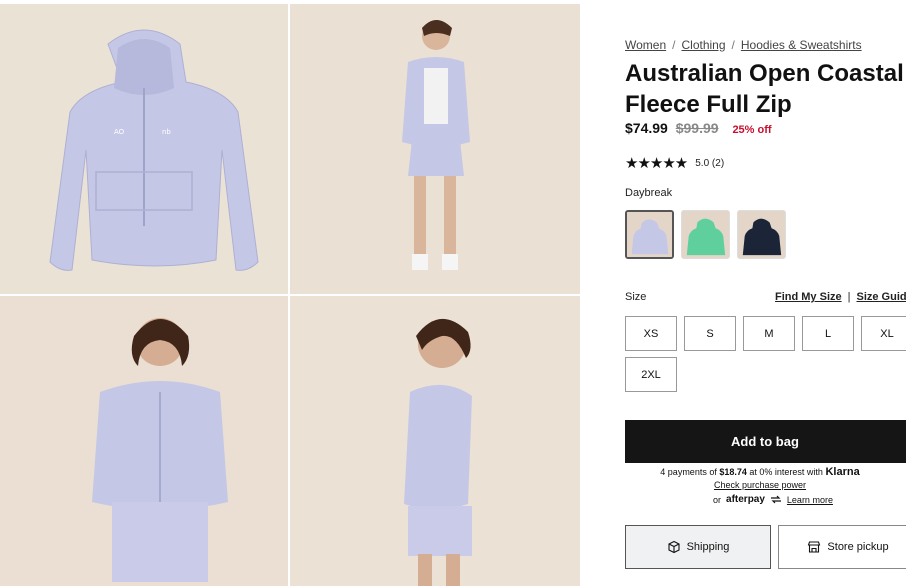 This screenshot has width=906, height=586. I want to click on star-rating-icon: ★★★★★, so click(656, 163).